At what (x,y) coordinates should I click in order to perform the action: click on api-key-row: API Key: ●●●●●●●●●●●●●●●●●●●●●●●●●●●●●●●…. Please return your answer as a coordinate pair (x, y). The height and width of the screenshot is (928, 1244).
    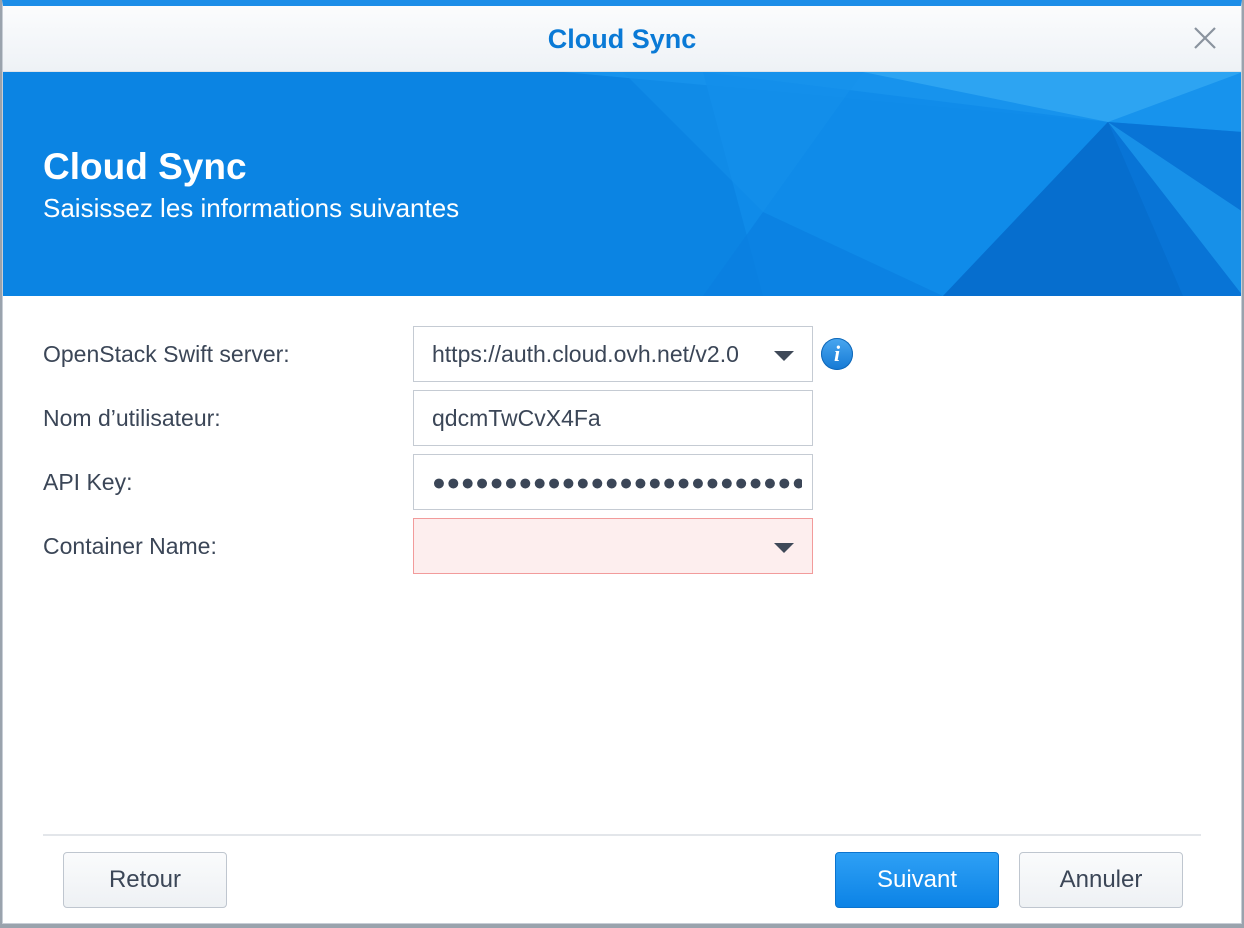
    Looking at the image, I should click on (453, 482).